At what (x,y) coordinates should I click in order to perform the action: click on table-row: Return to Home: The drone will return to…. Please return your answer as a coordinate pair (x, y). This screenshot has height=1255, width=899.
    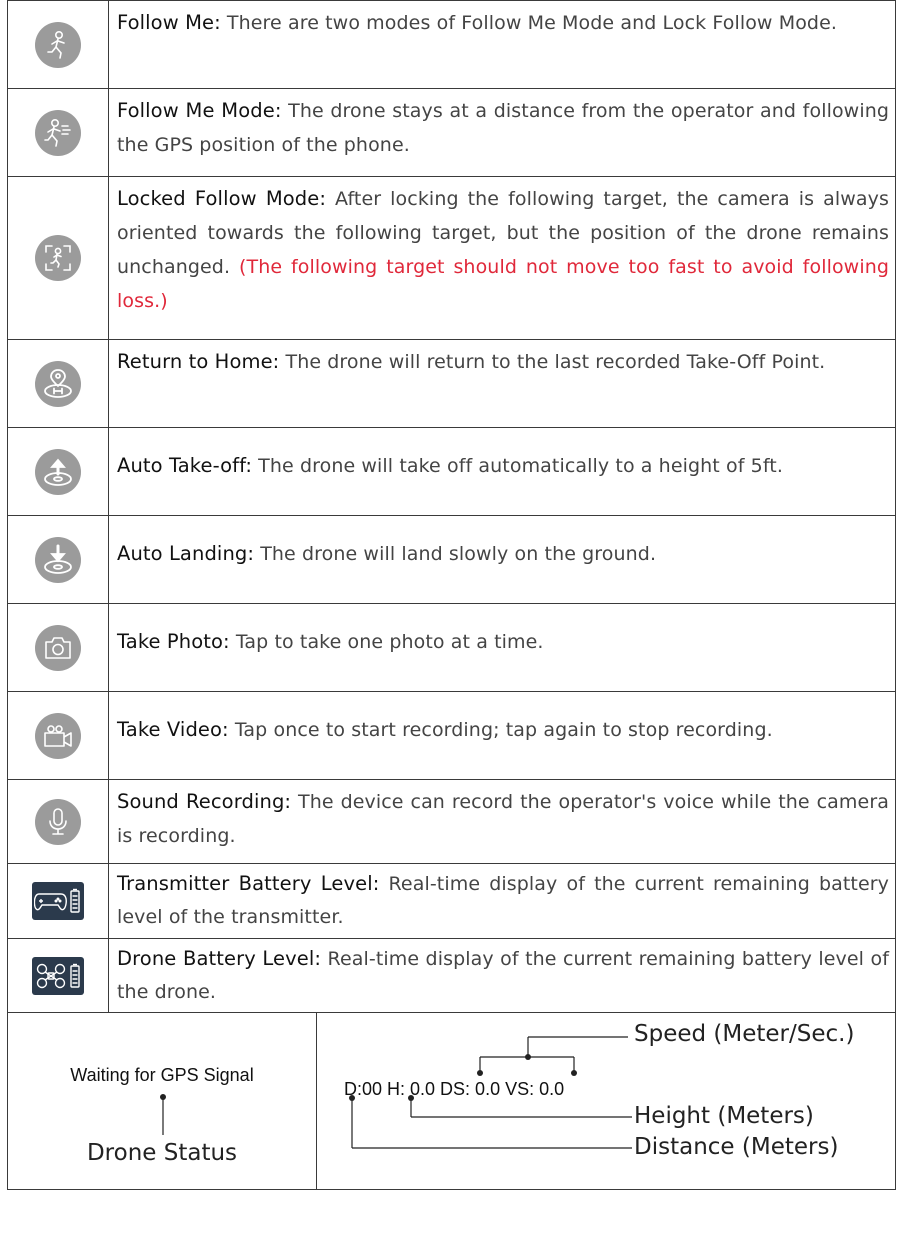
    Looking at the image, I should click on (451, 383).